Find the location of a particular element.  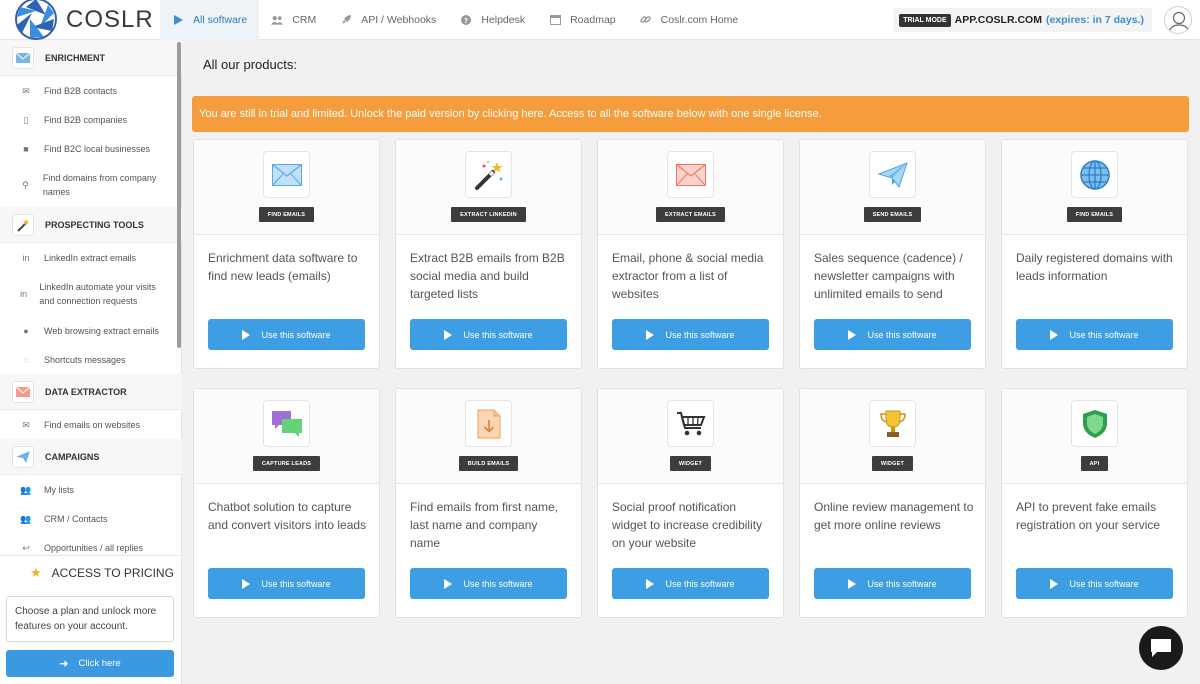

page-title: All our products: is located at coordinates (250, 64).